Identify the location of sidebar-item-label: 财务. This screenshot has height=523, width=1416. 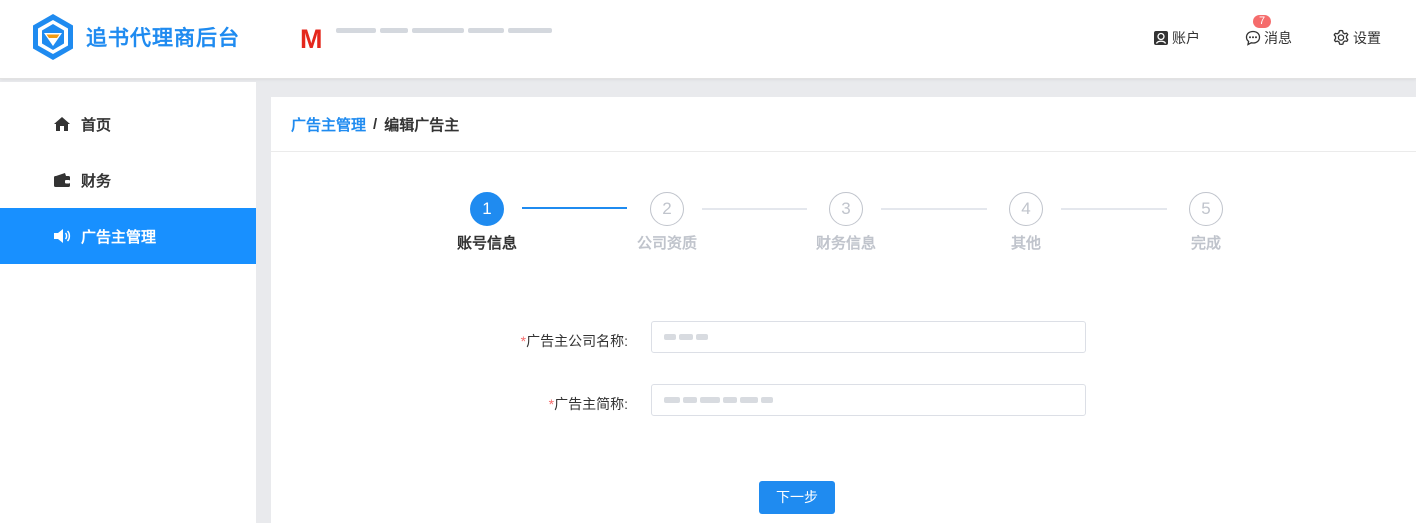
(96, 181).